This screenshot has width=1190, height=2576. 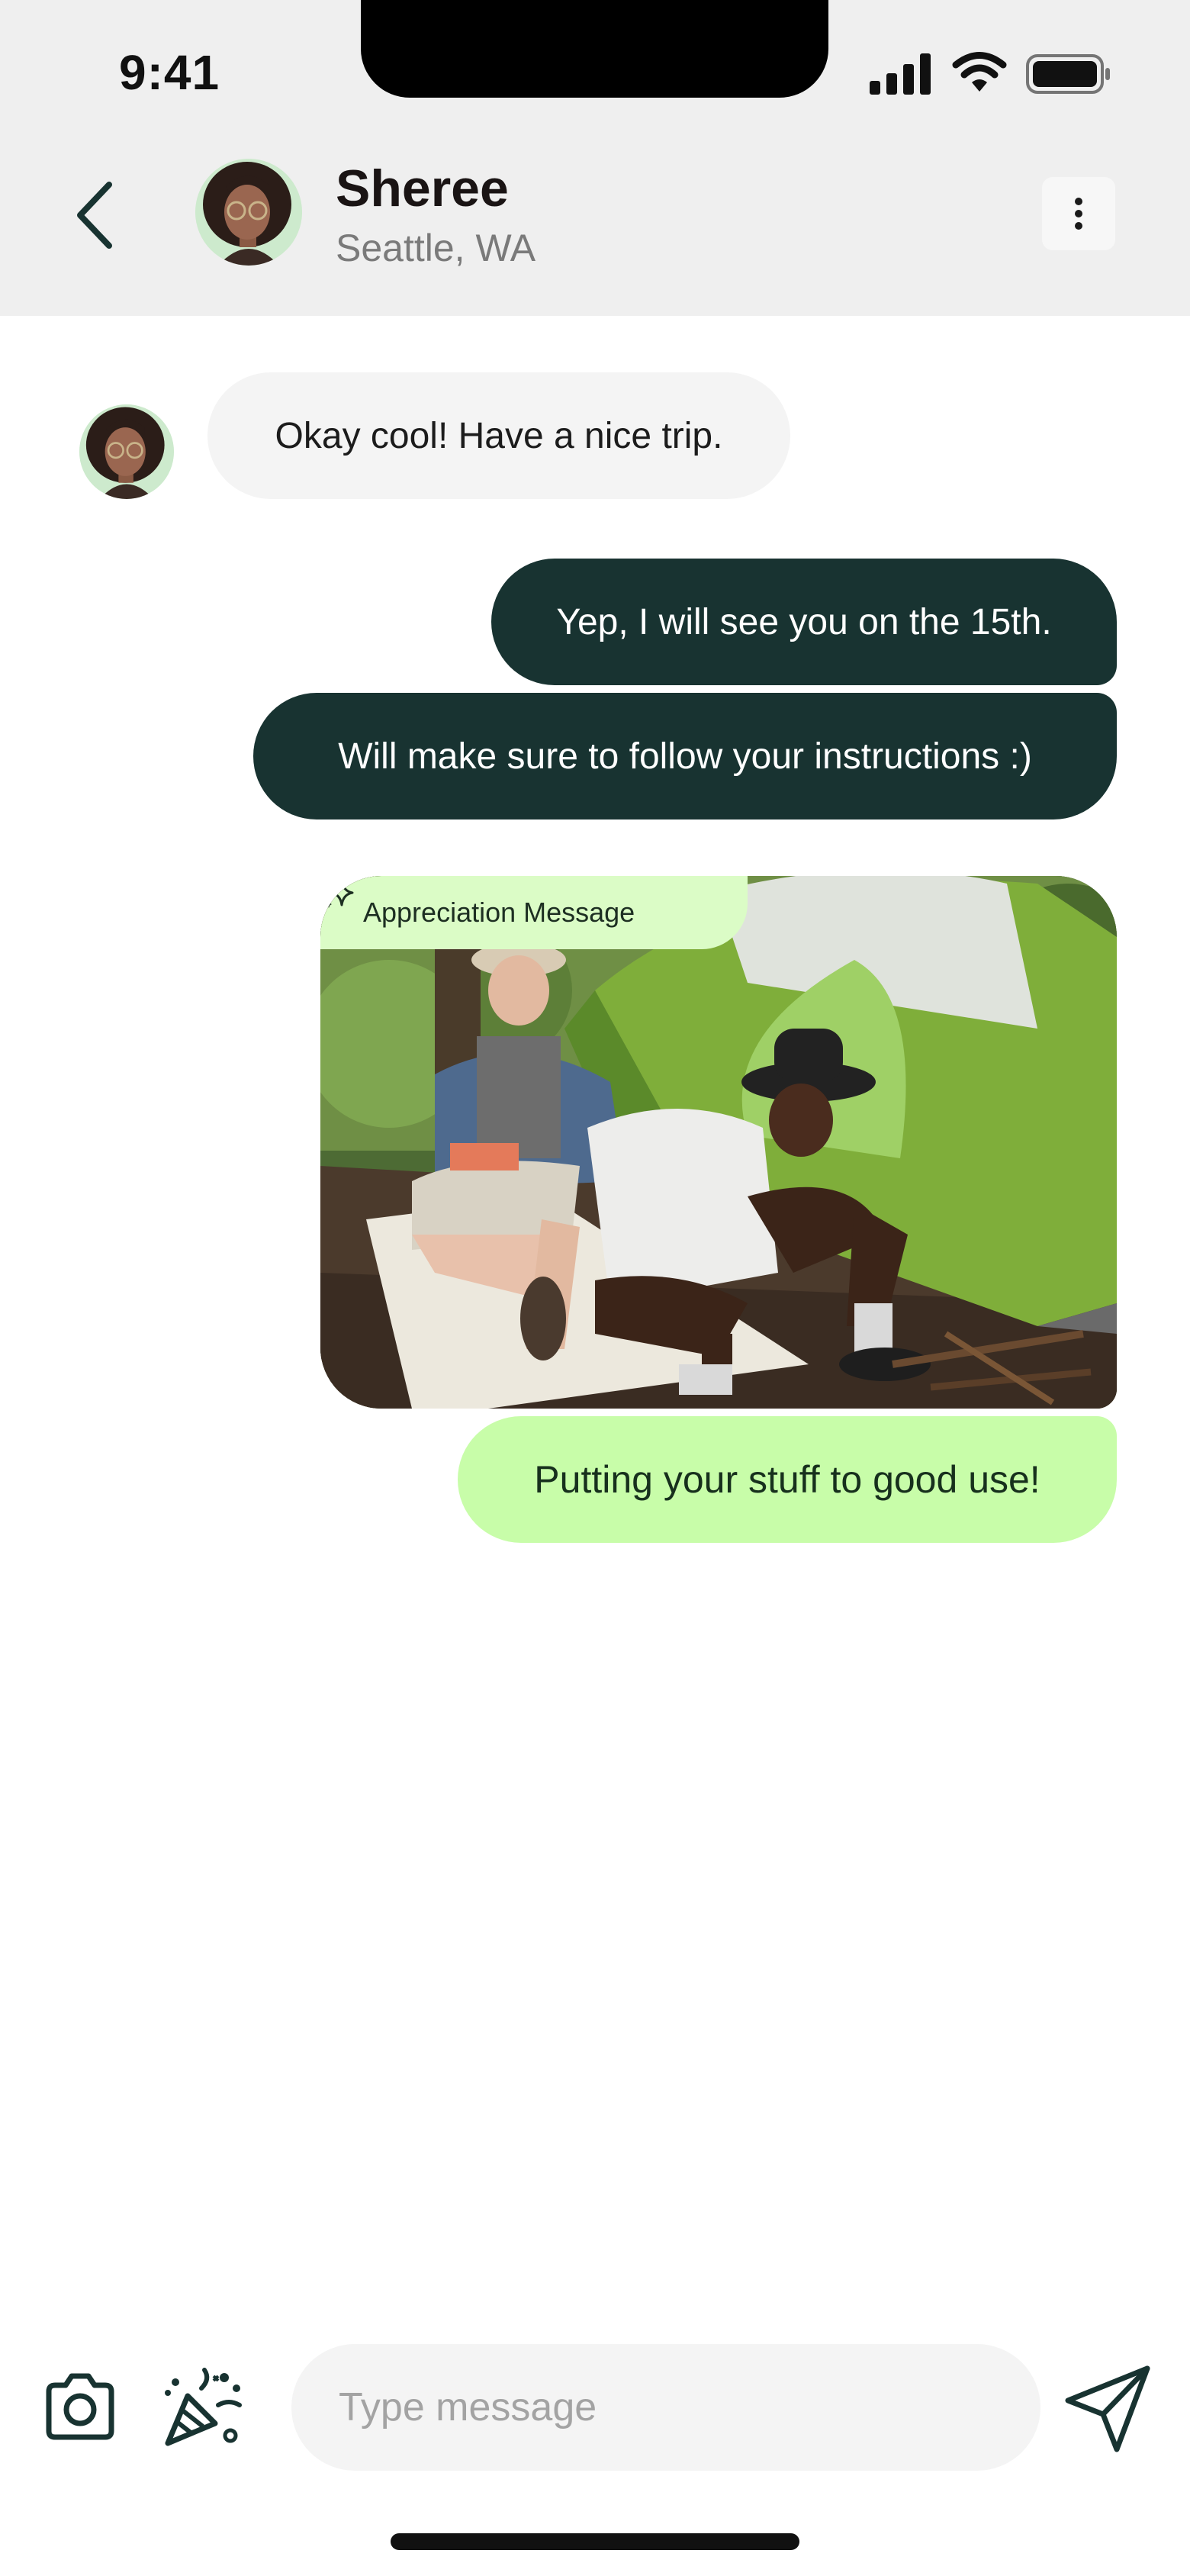 I want to click on camera-icon, so click(x=80, y=2406).